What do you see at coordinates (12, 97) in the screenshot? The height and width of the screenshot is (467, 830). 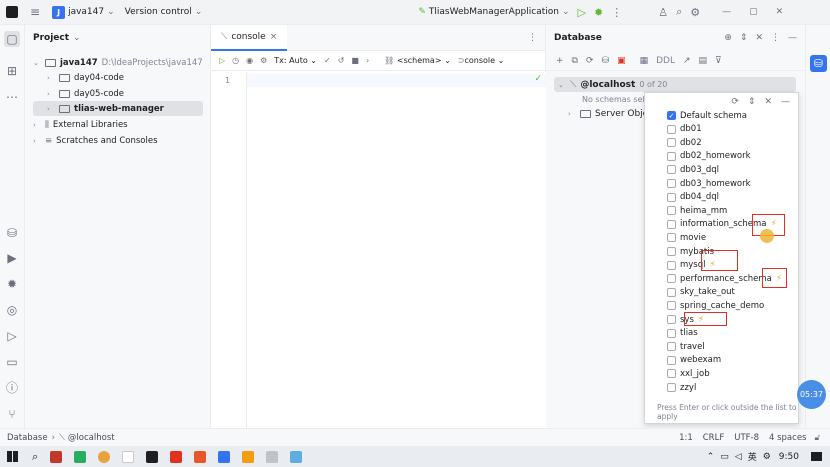 I see `more-tools-icon: ⋯` at bounding box center [12, 97].